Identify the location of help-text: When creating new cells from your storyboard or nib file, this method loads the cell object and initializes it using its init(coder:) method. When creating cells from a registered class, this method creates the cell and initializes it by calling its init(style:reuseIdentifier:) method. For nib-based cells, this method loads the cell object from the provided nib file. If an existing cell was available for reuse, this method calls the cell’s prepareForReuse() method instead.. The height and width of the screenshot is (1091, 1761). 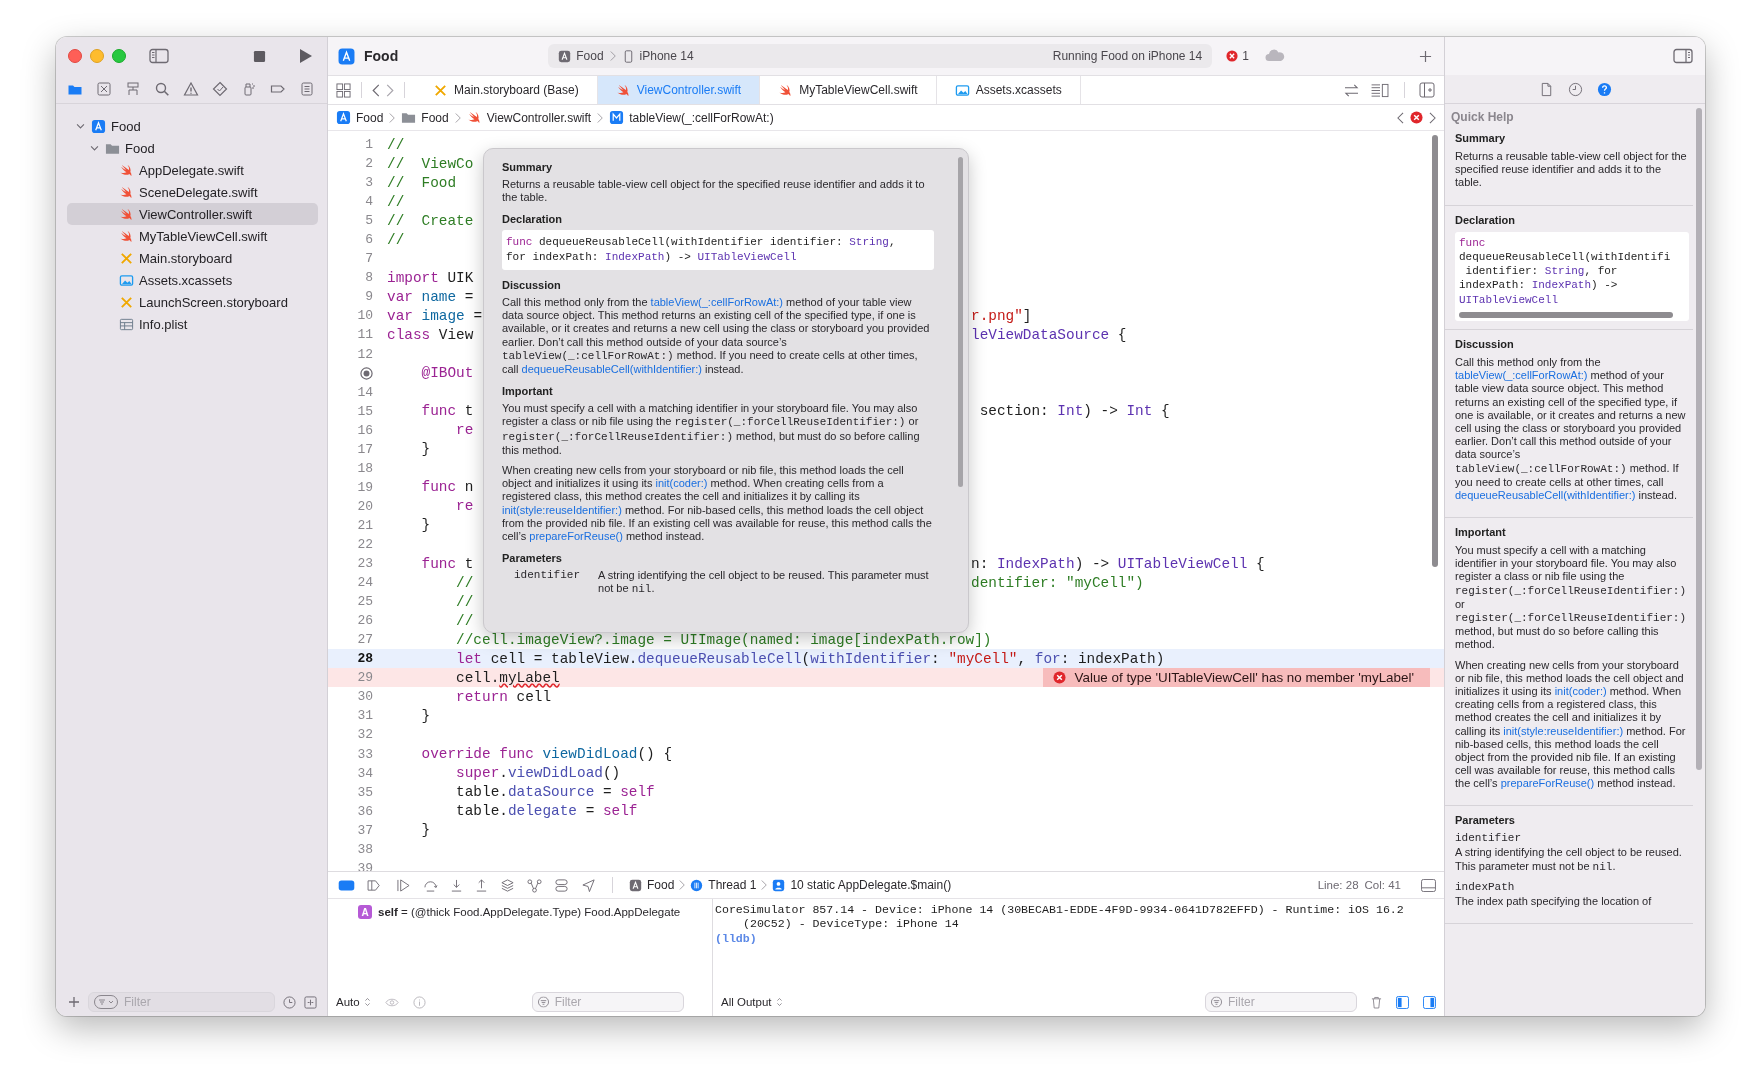
(1571, 724).